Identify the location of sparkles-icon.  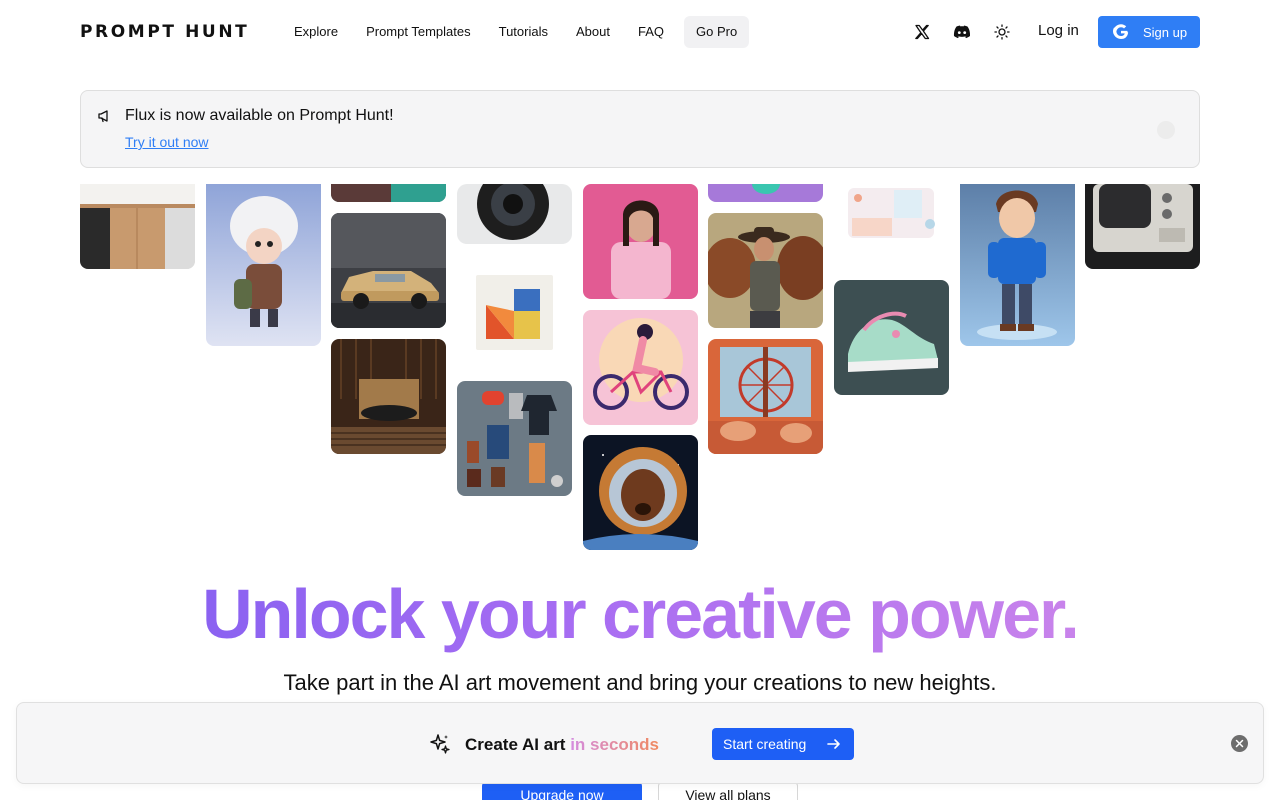
(440, 744).